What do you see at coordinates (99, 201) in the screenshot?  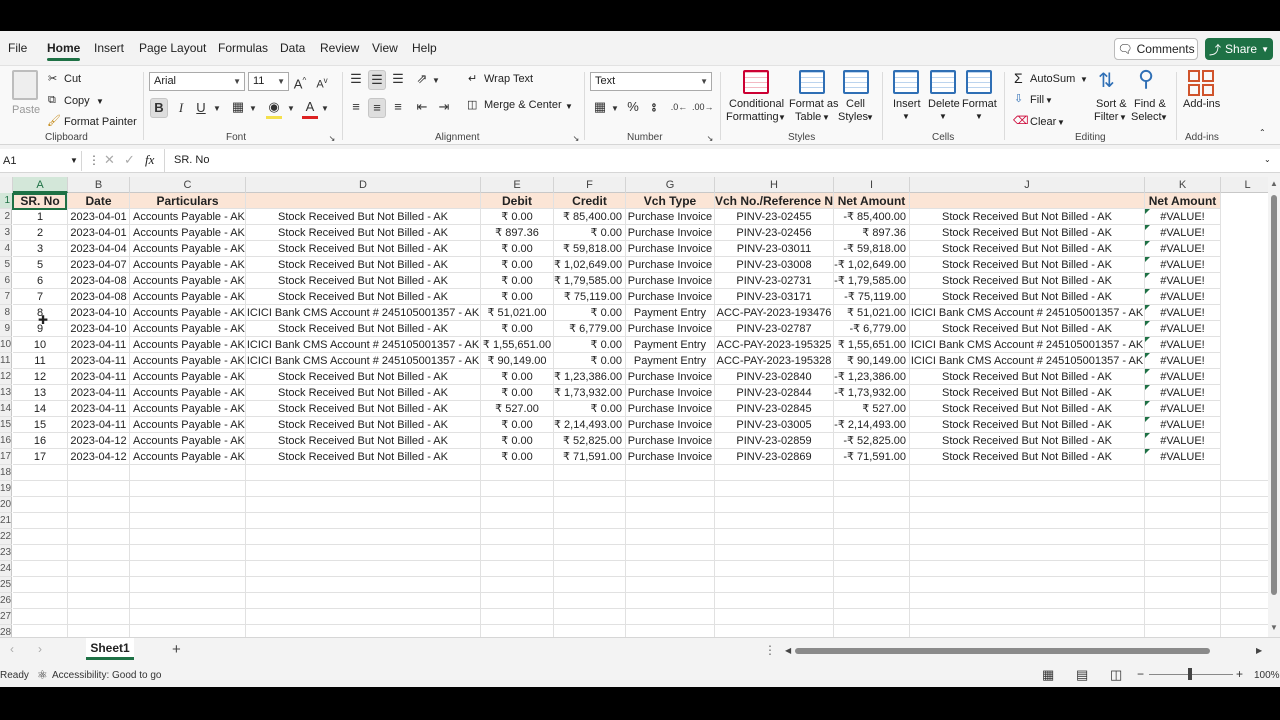 I see `column-header-cell: Date` at bounding box center [99, 201].